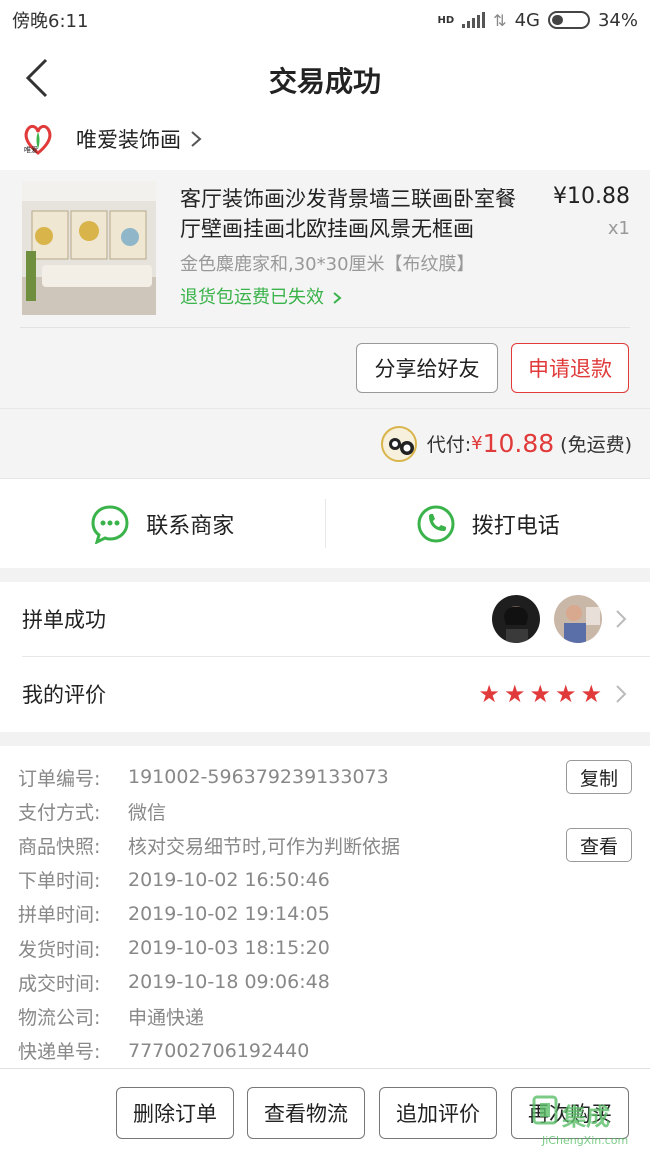 The height and width of the screenshot is (1155, 650). I want to click on status-time: 傍晚6:11, so click(50, 21).